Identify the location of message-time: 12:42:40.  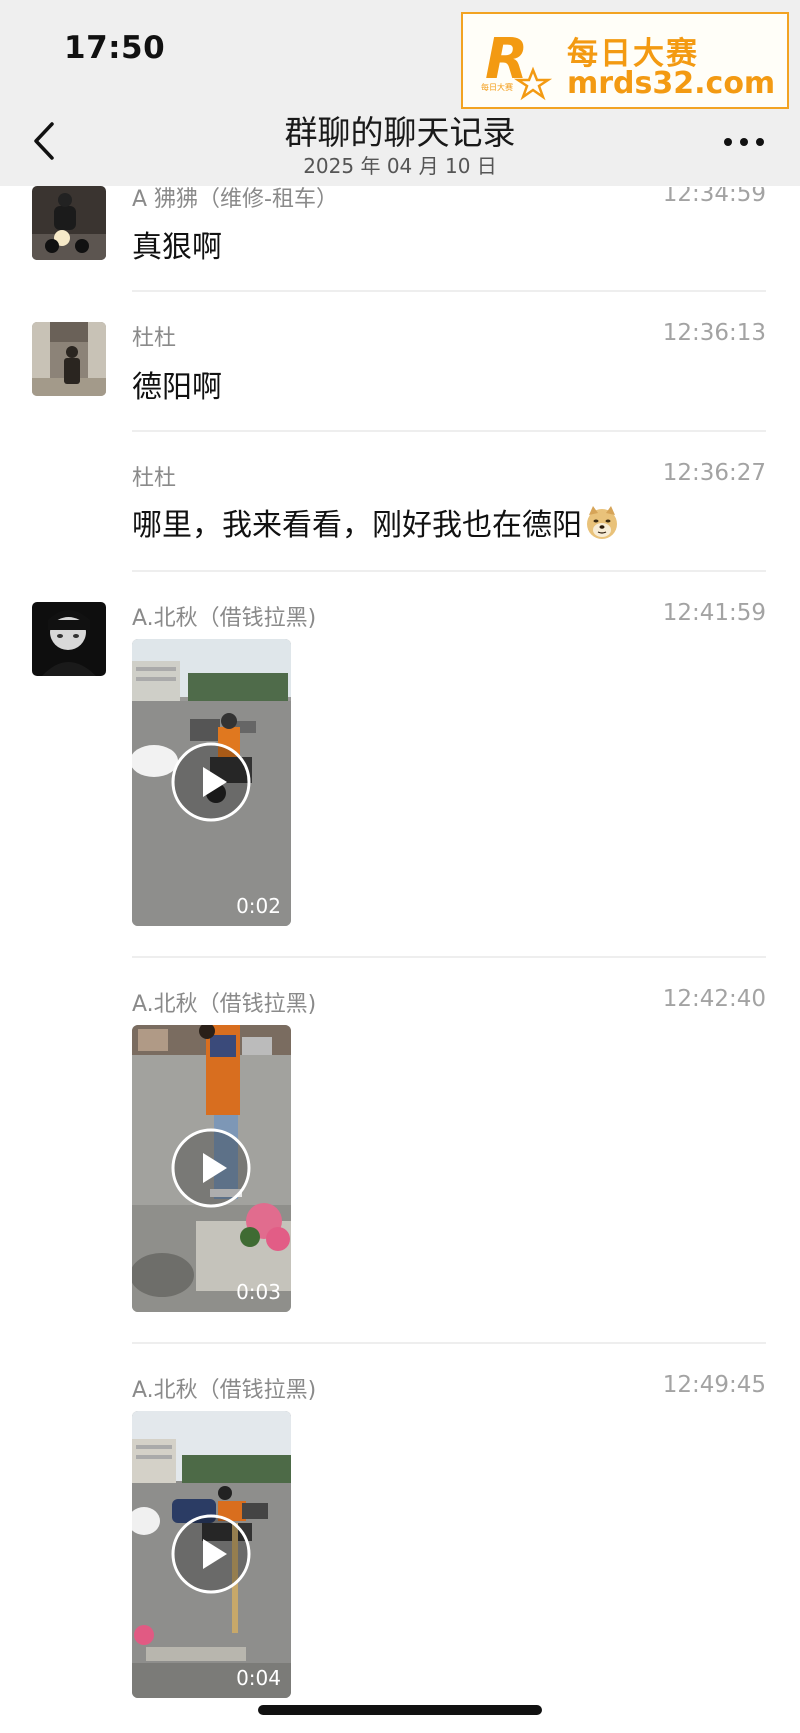
(714, 999).